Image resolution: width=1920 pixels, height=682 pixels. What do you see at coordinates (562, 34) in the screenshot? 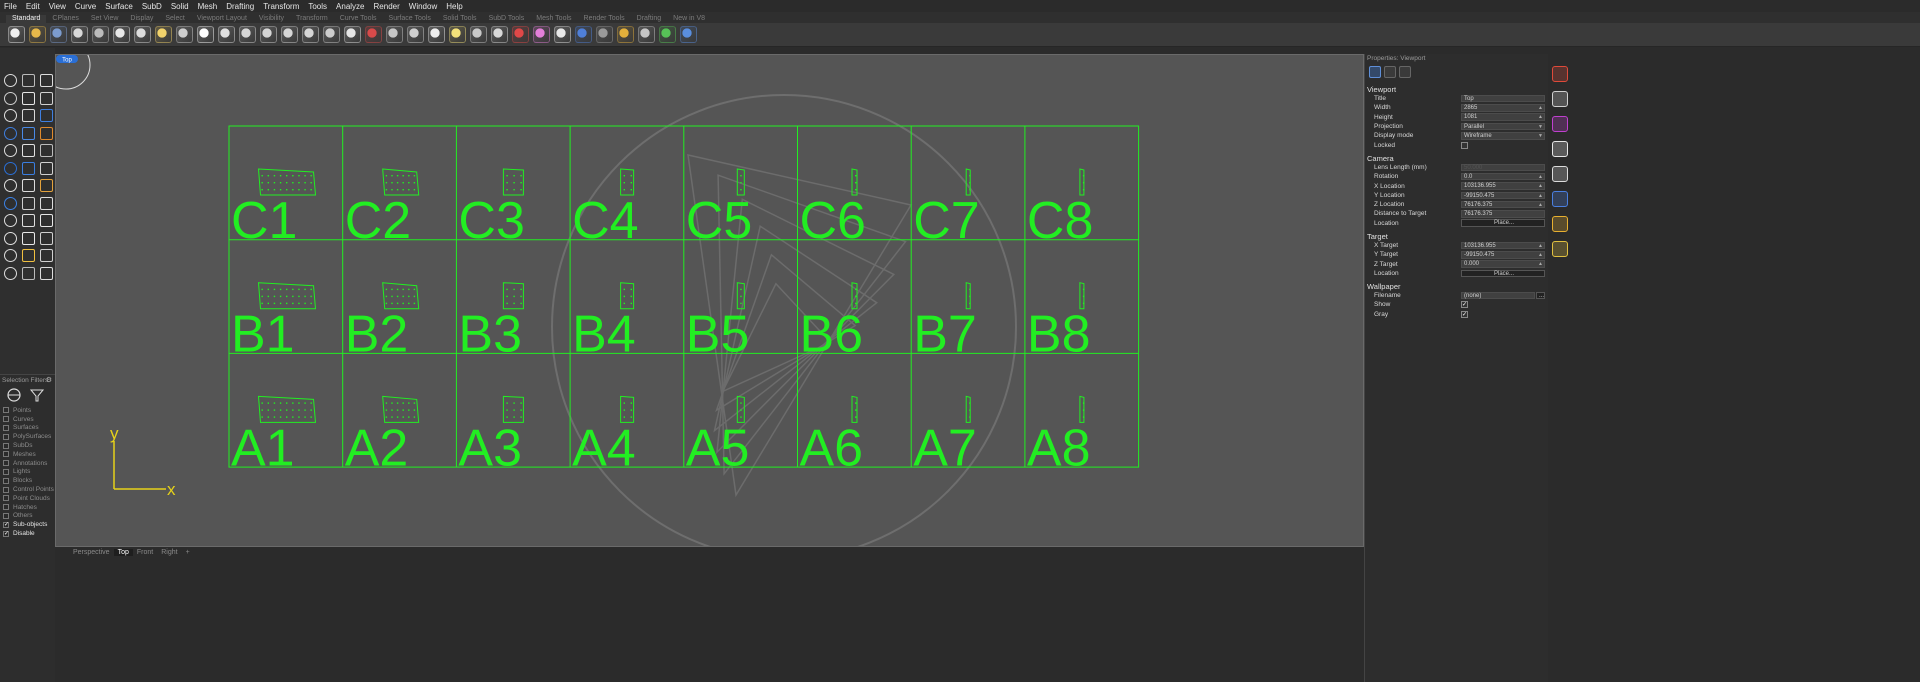
I see `render-setup-icon` at bounding box center [562, 34].